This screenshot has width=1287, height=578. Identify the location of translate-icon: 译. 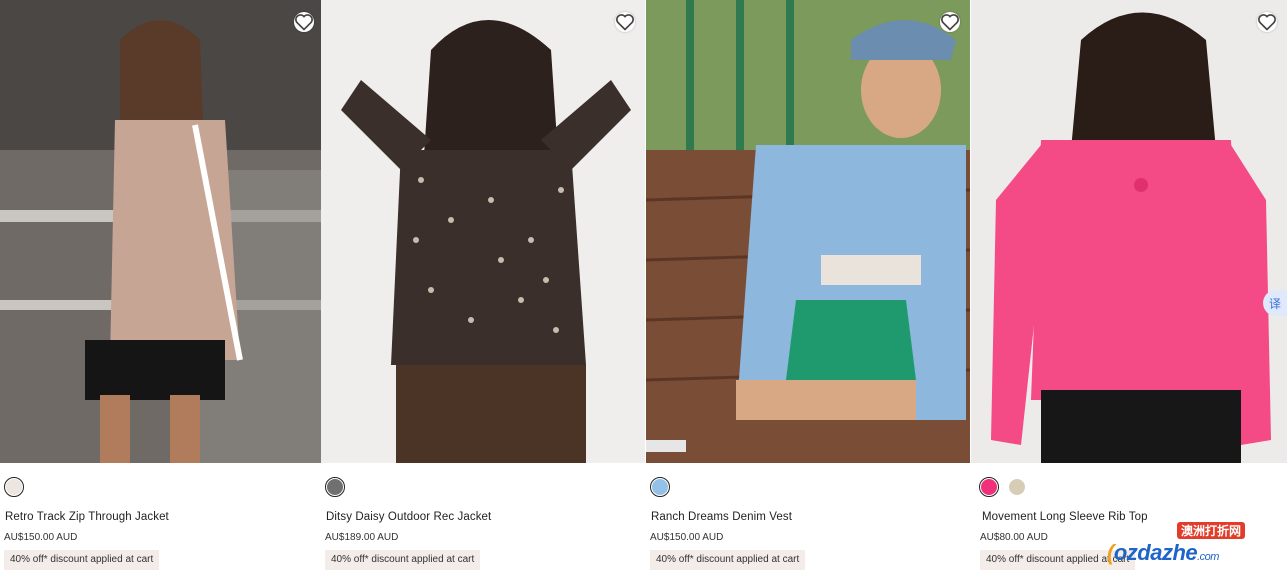
(1274, 303).